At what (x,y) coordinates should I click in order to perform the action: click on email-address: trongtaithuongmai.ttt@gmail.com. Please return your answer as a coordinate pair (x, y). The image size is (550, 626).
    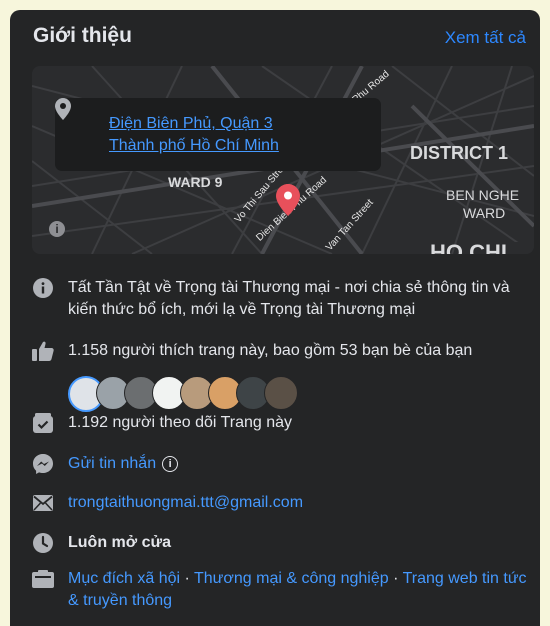
    Looking at the image, I should click on (185, 502).